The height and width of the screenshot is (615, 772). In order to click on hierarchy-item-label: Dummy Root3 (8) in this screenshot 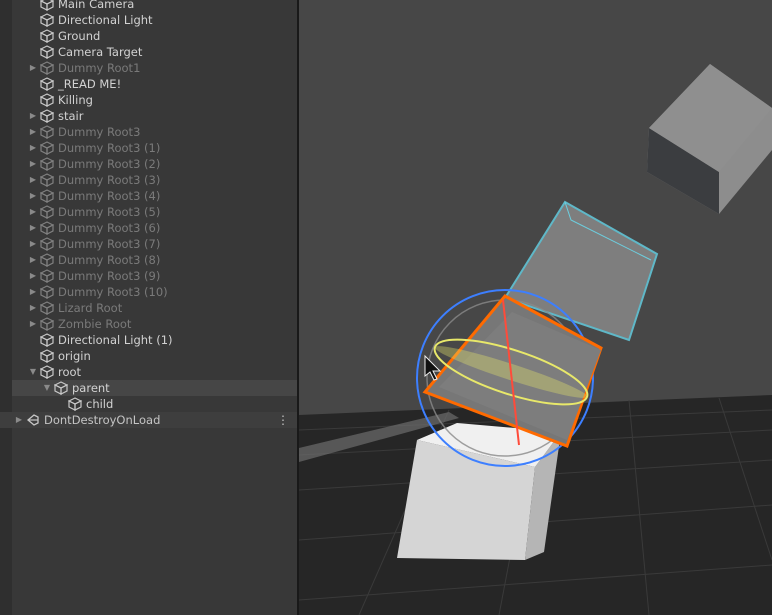, I will do `click(109, 260)`.